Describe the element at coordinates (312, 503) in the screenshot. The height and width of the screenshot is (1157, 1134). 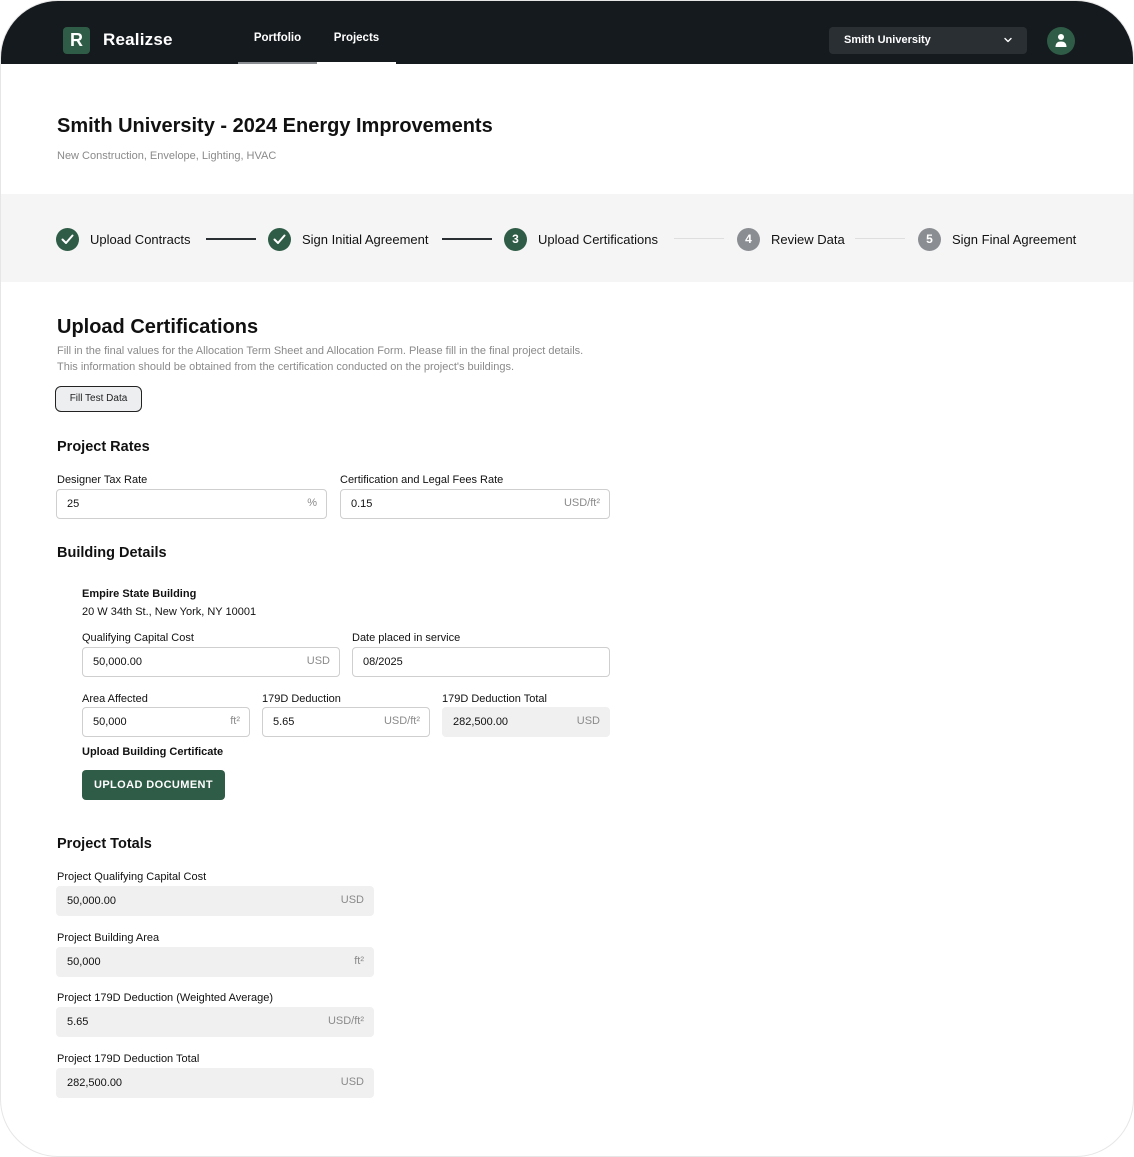
I see `unit-suffix: %` at that location.